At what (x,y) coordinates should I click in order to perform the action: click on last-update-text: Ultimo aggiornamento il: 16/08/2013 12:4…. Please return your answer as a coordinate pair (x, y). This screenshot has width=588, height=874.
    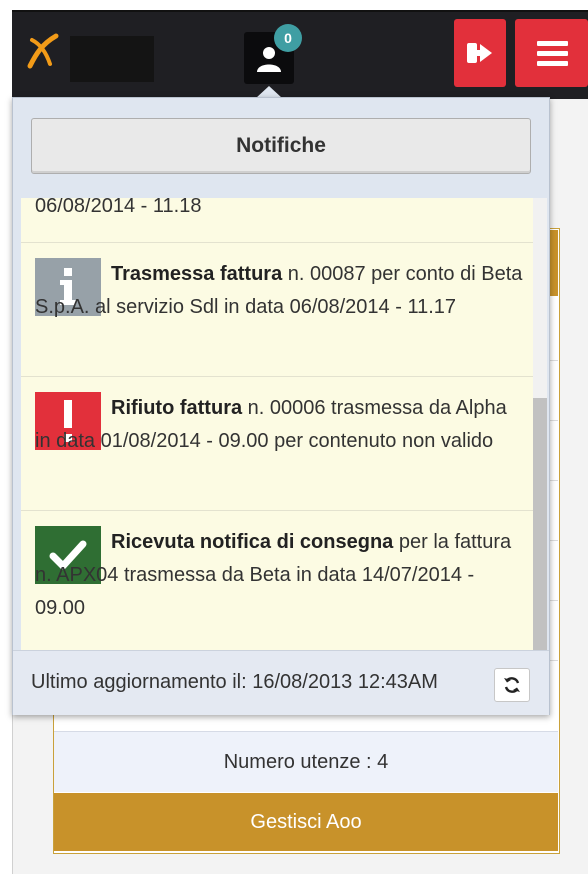
    Looking at the image, I should click on (234, 682).